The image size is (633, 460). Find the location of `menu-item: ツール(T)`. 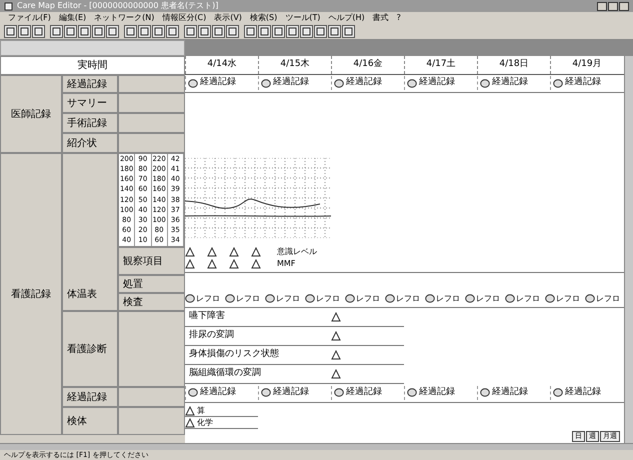

menu-item: ツール(T) is located at coordinates (302, 18).